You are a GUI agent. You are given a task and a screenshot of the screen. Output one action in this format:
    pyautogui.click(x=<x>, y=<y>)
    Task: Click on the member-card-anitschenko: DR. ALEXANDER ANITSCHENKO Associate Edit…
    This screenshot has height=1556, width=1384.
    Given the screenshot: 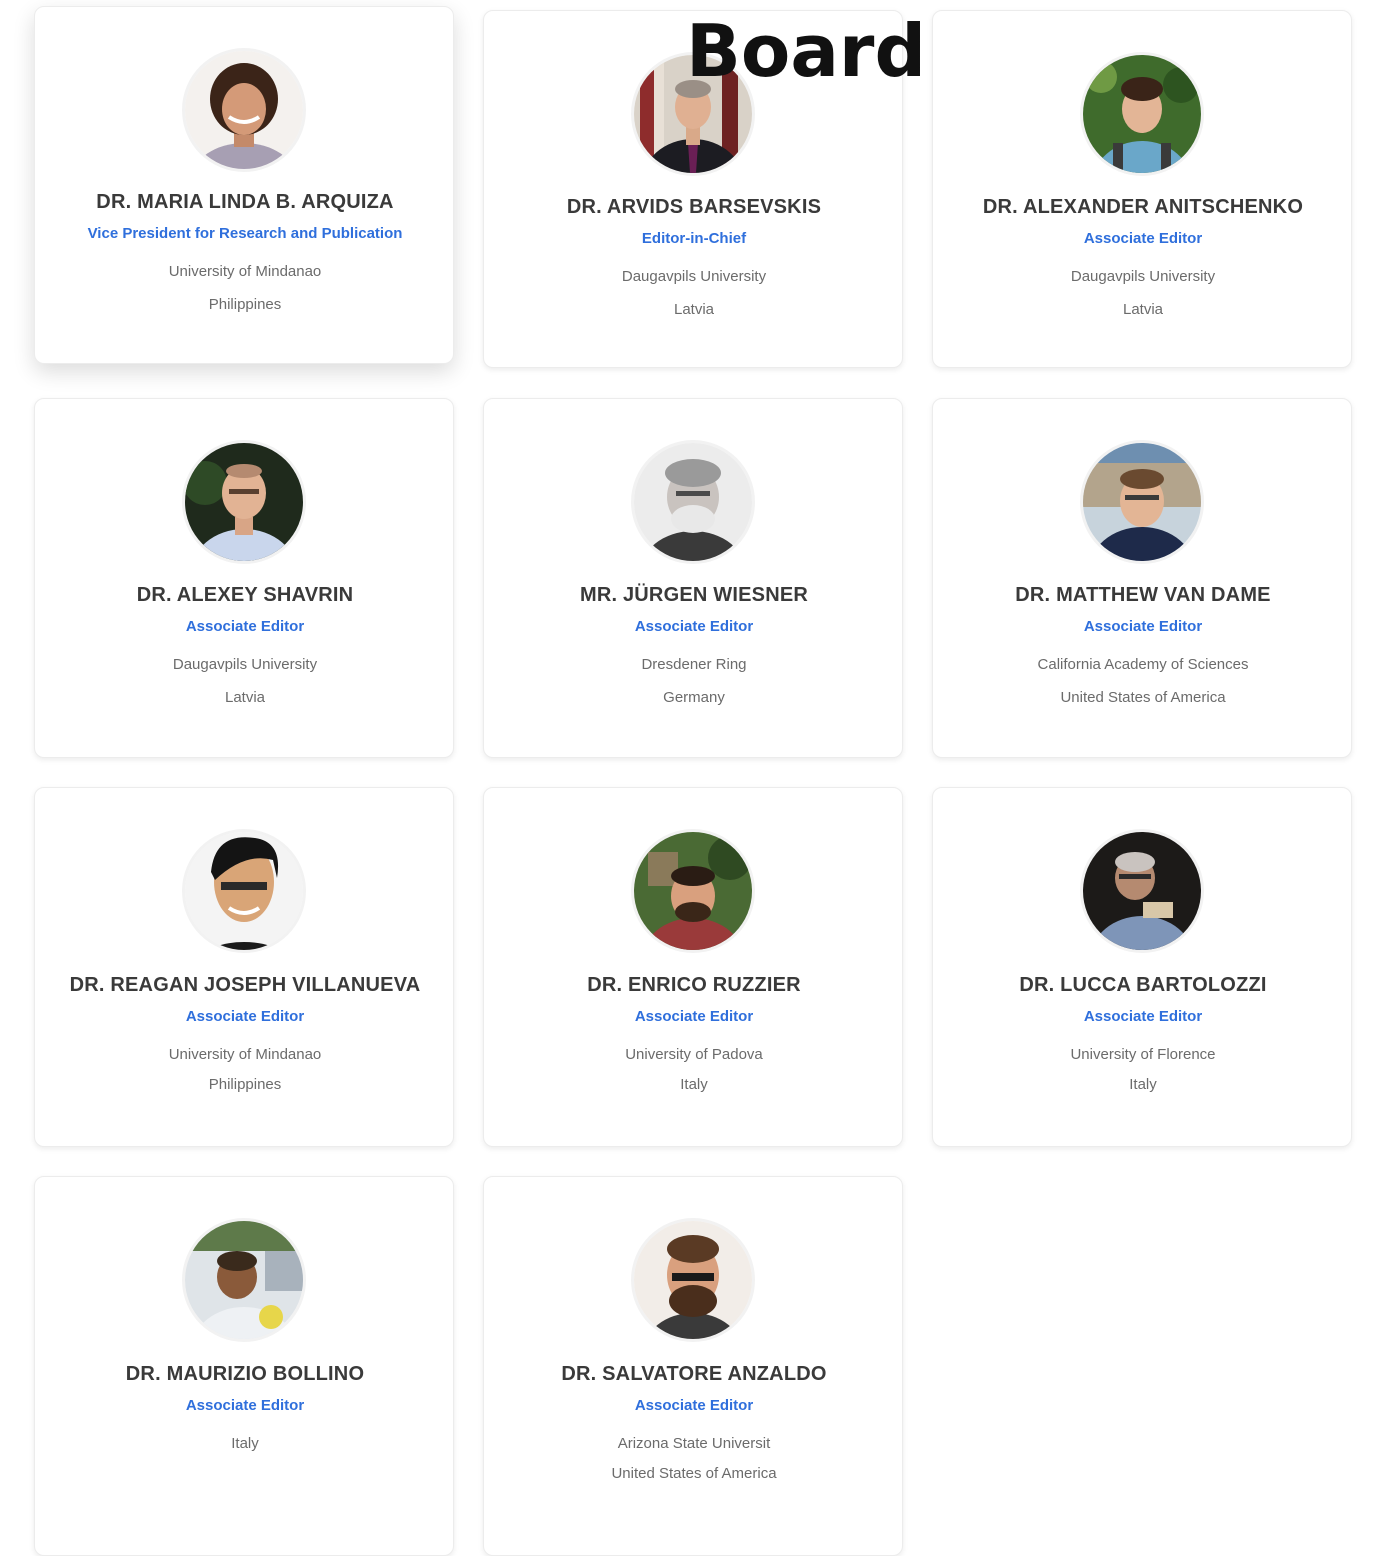 What is the action you would take?
    pyautogui.click(x=1142, y=189)
    